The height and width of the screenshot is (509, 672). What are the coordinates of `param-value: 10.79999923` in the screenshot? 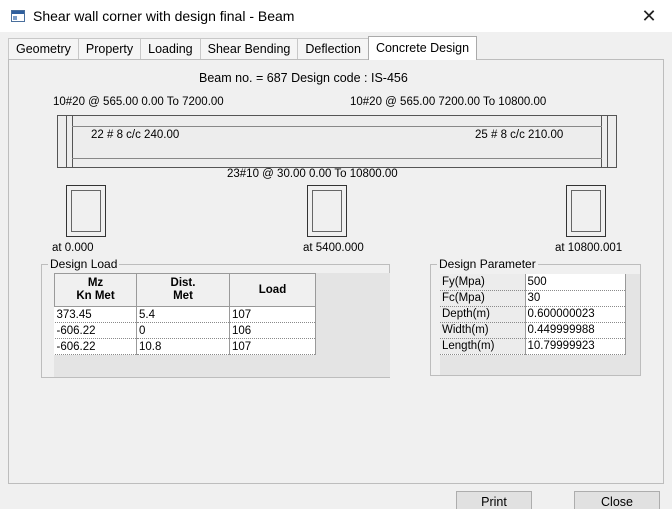 It's located at (575, 346).